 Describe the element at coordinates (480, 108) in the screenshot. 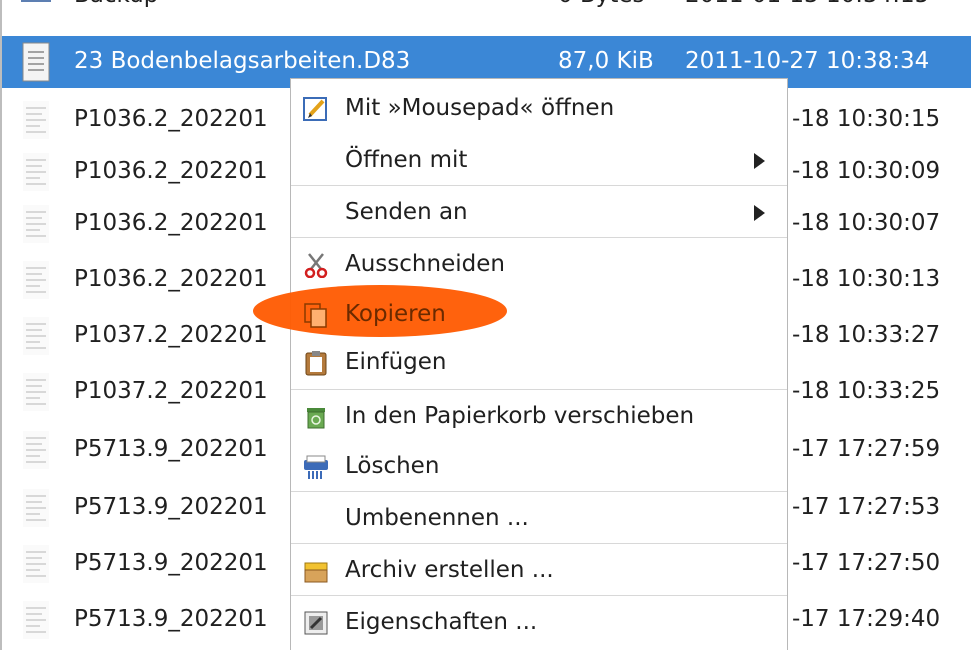

I see `menu-item-label: Mit »Mousepad« öffnen` at that location.